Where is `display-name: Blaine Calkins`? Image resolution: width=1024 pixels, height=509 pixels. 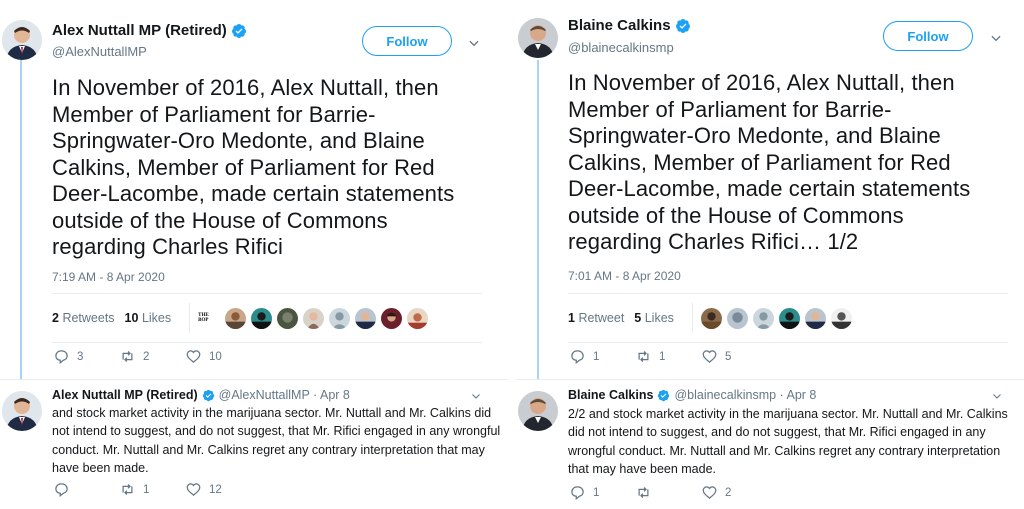
display-name: Blaine Calkins is located at coordinates (619, 25).